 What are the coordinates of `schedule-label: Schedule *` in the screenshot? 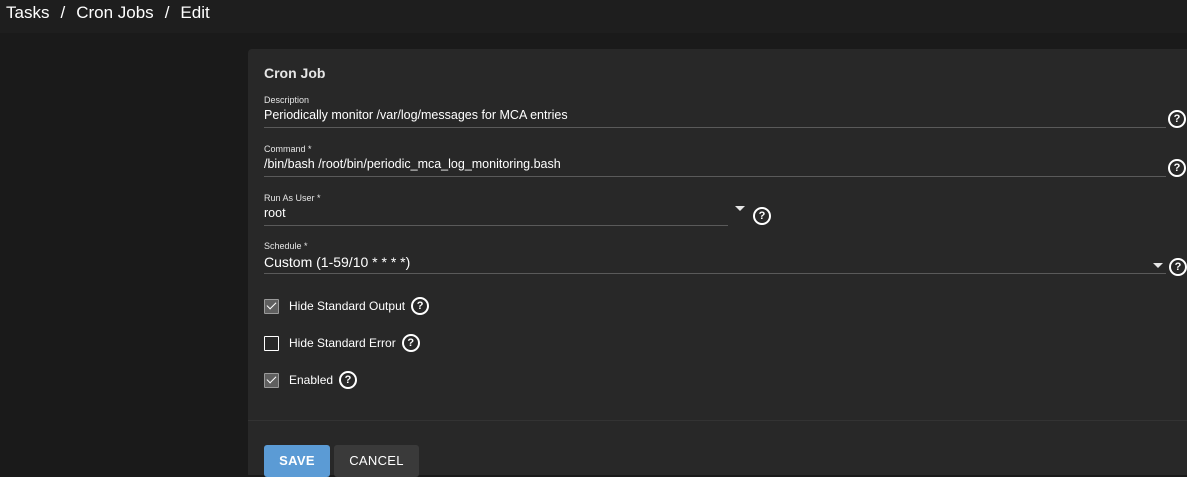 It's located at (286, 246).